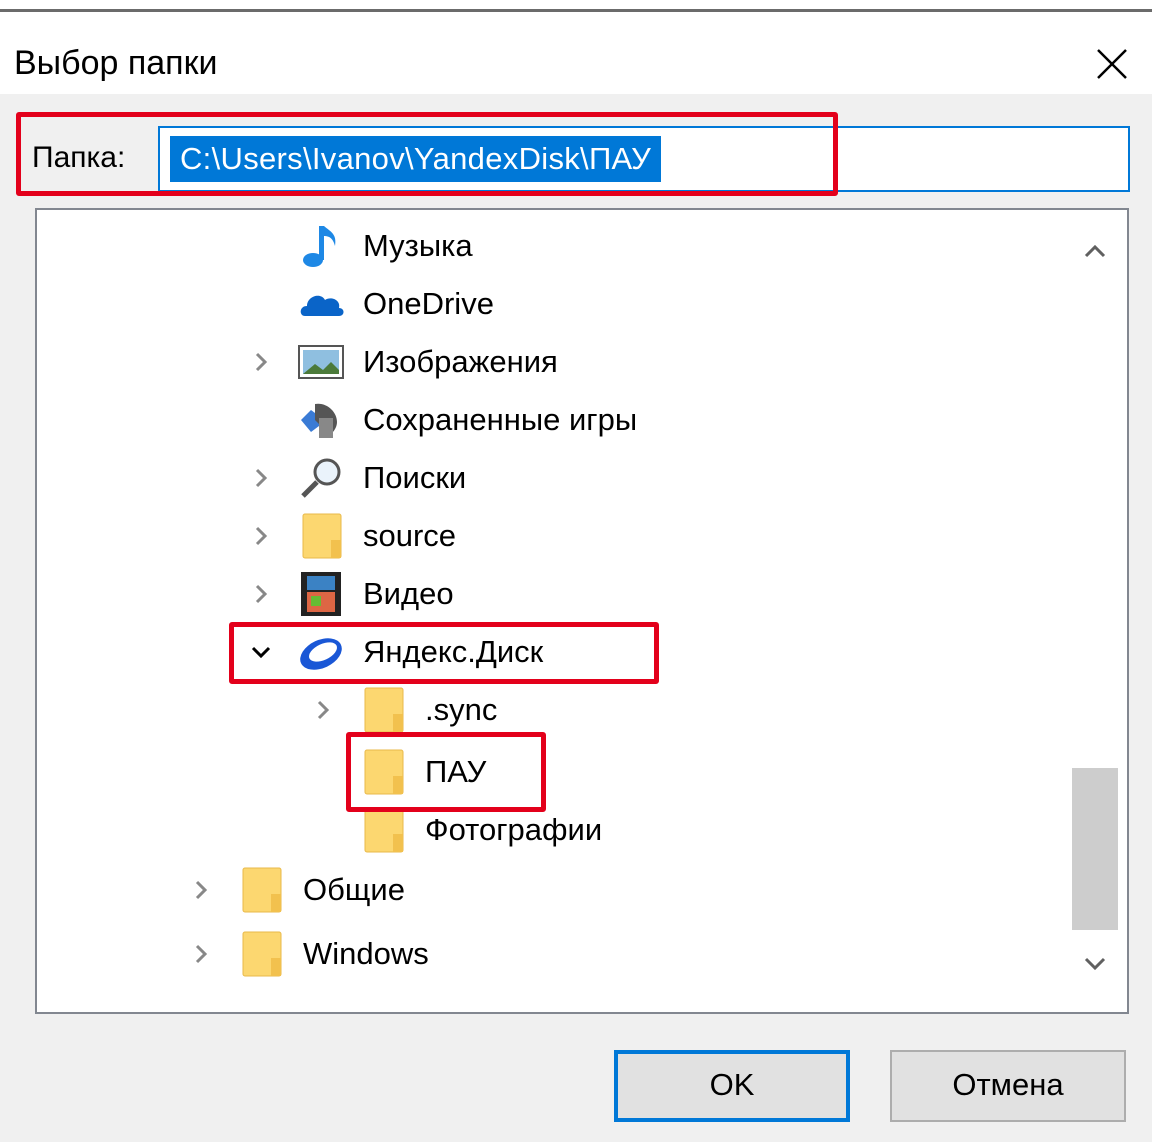 This screenshot has height=1142, width=1152. What do you see at coordinates (444, 653) in the screenshot?
I see `yandex-disk-highlight-box` at bounding box center [444, 653].